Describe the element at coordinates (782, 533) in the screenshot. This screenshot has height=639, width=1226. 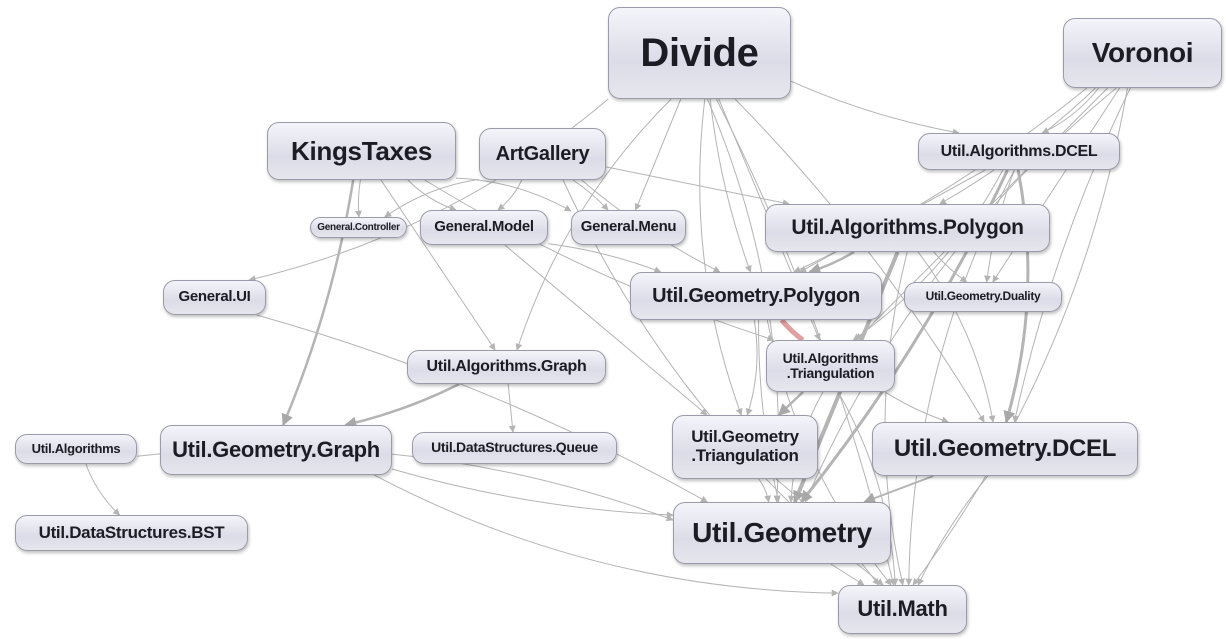
I see `node-geometry: Util.Geometry` at that location.